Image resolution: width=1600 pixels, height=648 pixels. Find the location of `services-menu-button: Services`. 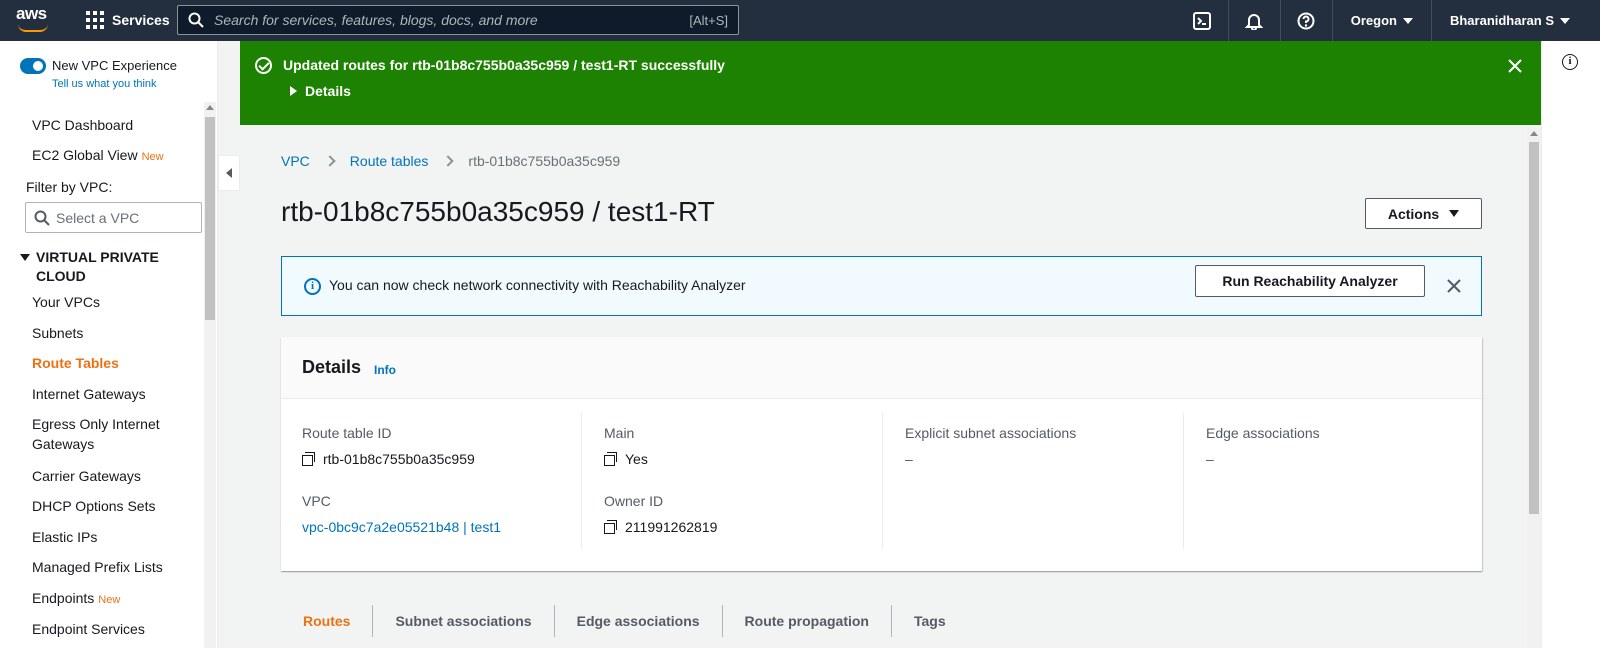

services-menu-button: Services is located at coordinates (128, 20).